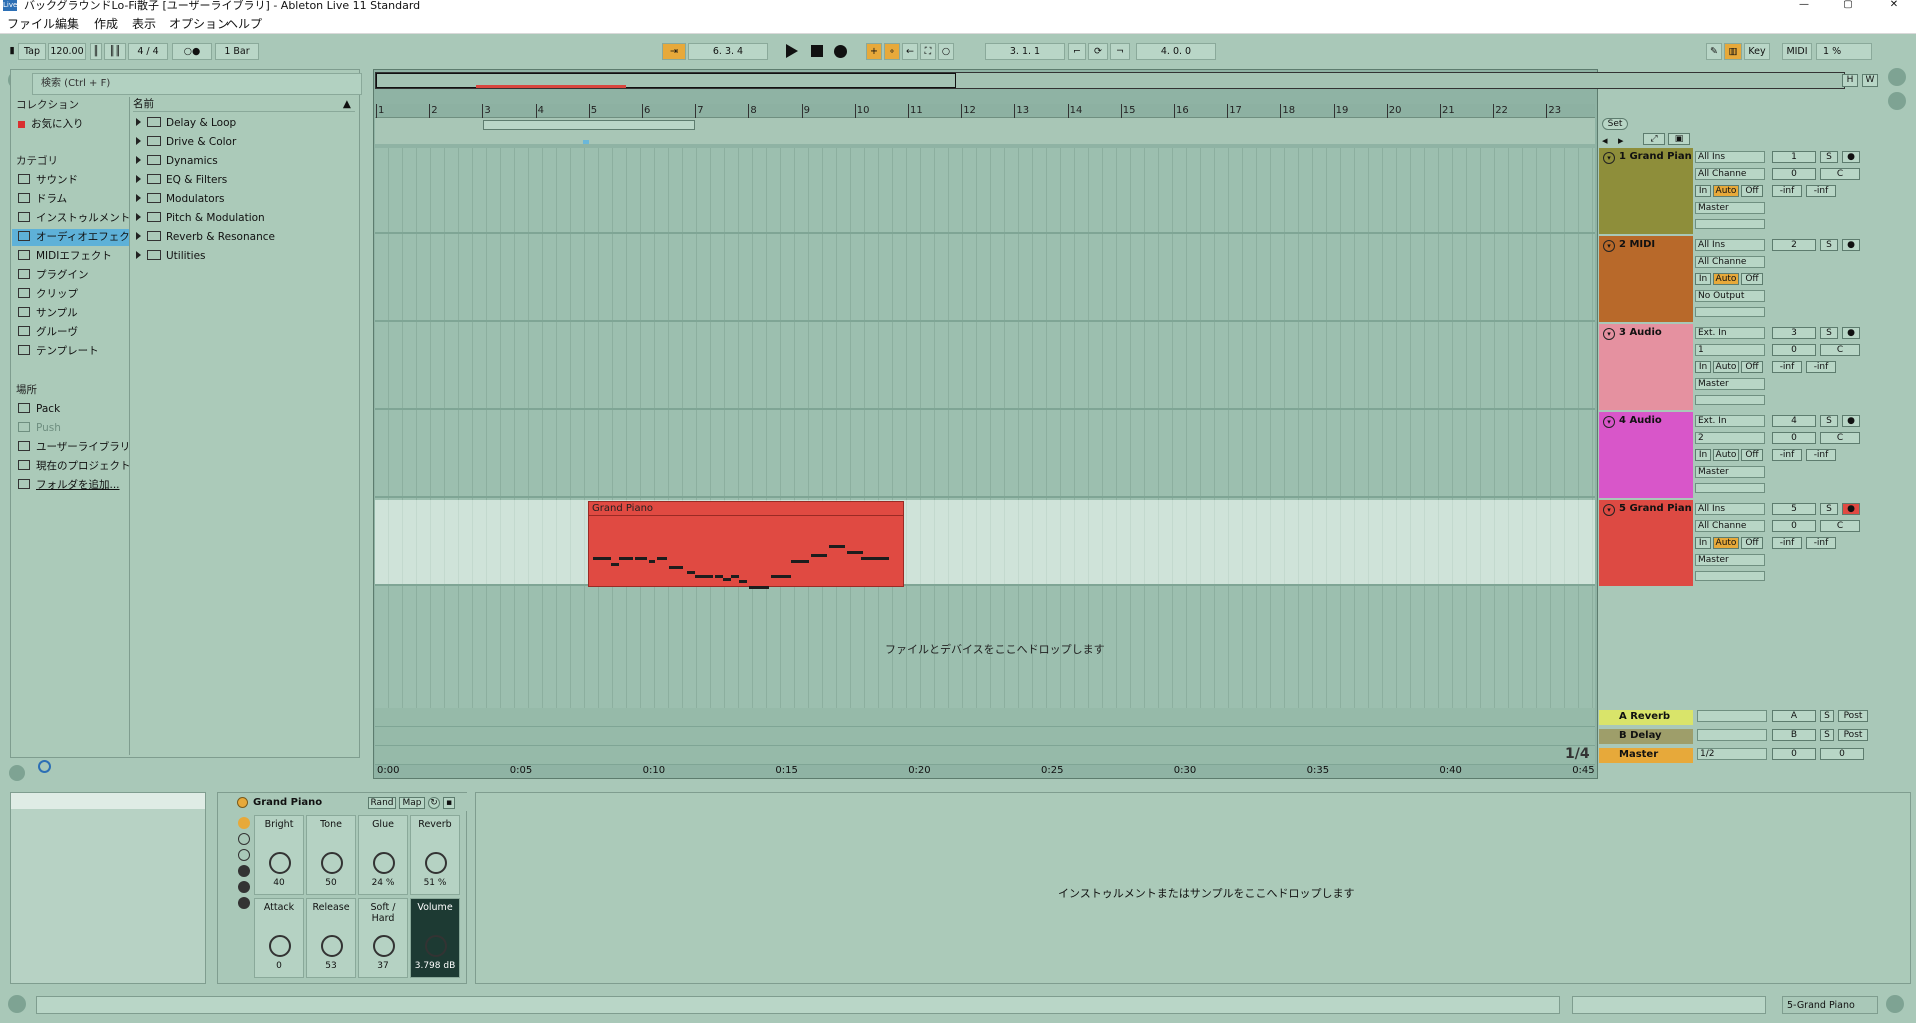 This screenshot has height=1023, width=1916. What do you see at coordinates (1897, 77) in the screenshot?
I see `show-session-icon` at bounding box center [1897, 77].